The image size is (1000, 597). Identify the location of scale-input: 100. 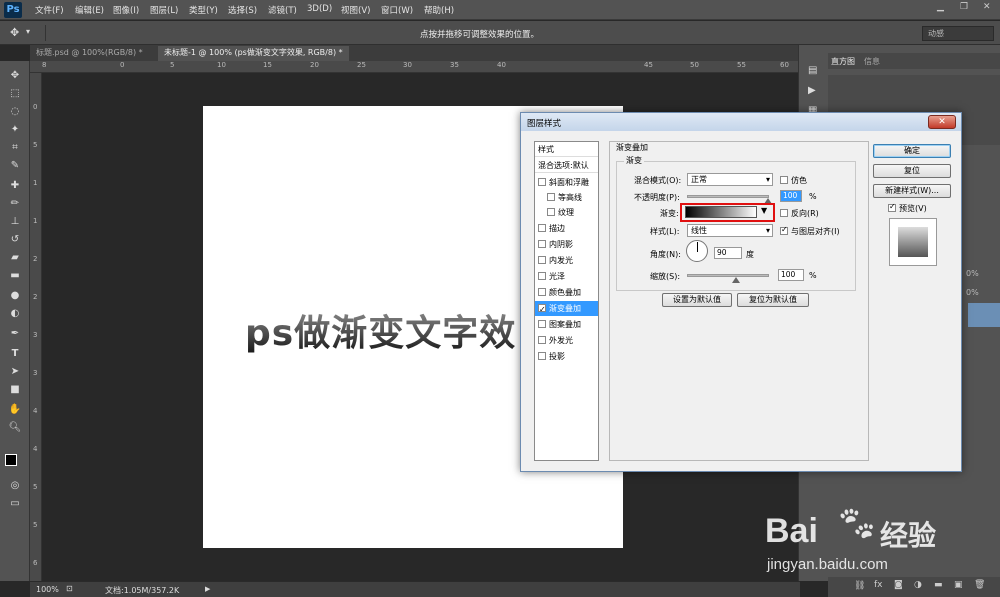
(791, 275).